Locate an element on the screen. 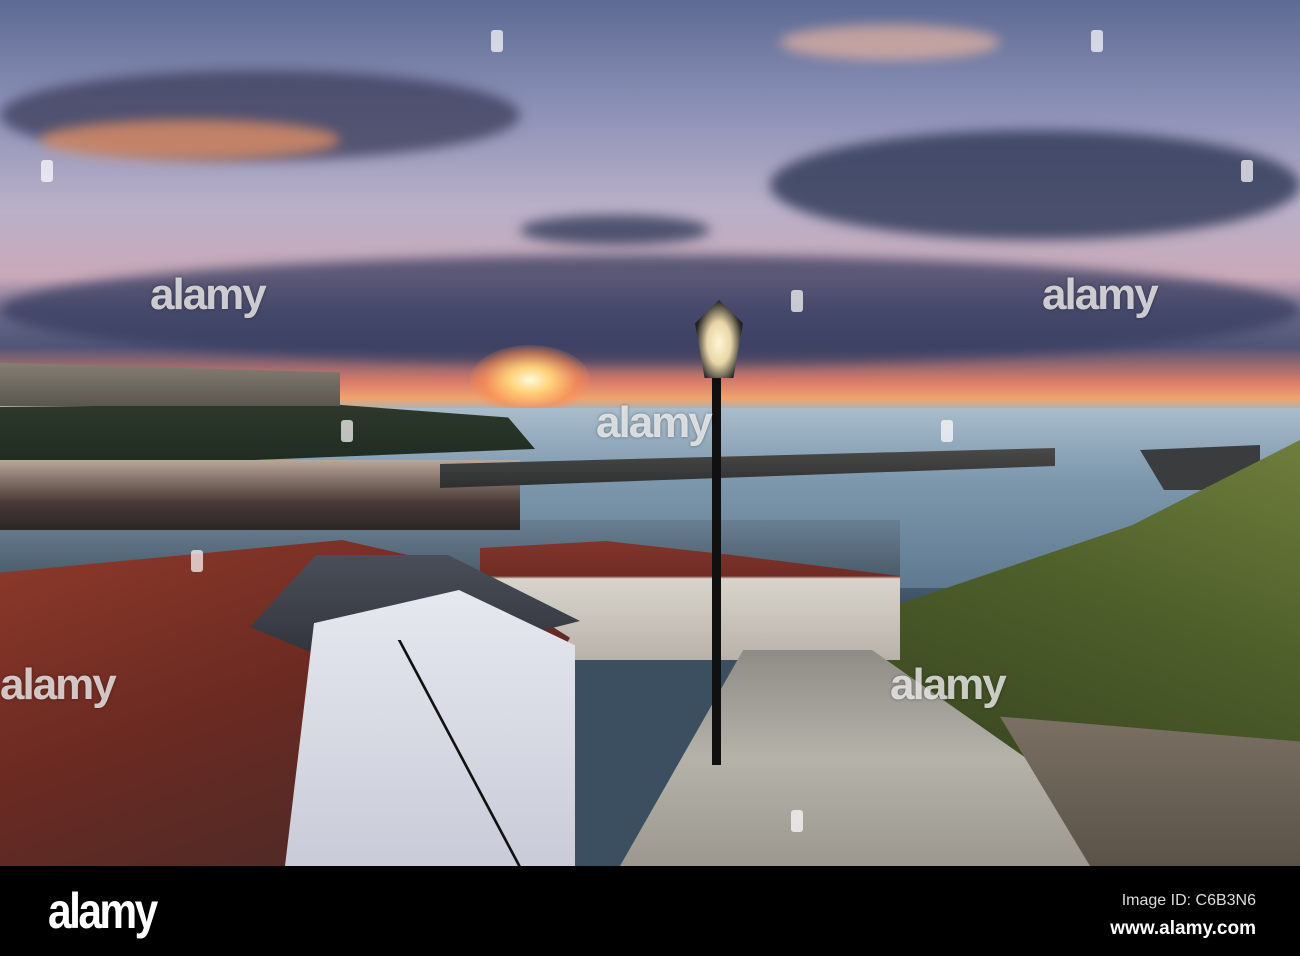  terrace-buildings is located at coordinates (170, 384).